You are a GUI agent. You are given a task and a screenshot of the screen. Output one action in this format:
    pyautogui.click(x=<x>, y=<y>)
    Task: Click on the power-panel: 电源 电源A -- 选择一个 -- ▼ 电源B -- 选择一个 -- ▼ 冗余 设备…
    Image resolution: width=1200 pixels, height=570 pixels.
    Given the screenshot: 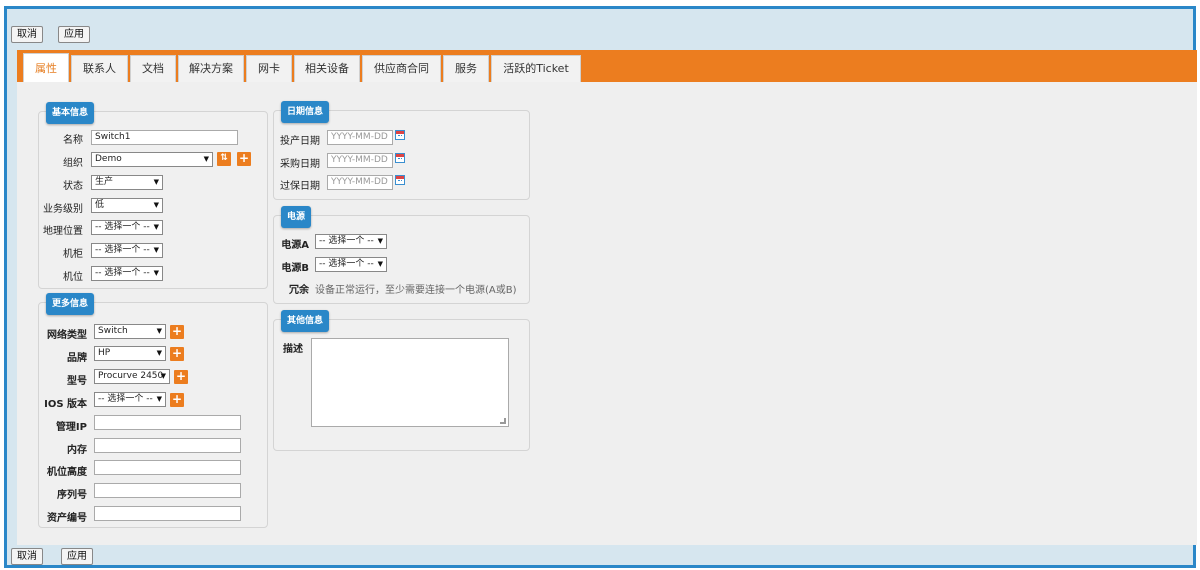 What is the action you would take?
    pyautogui.click(x=401, y=255)
    